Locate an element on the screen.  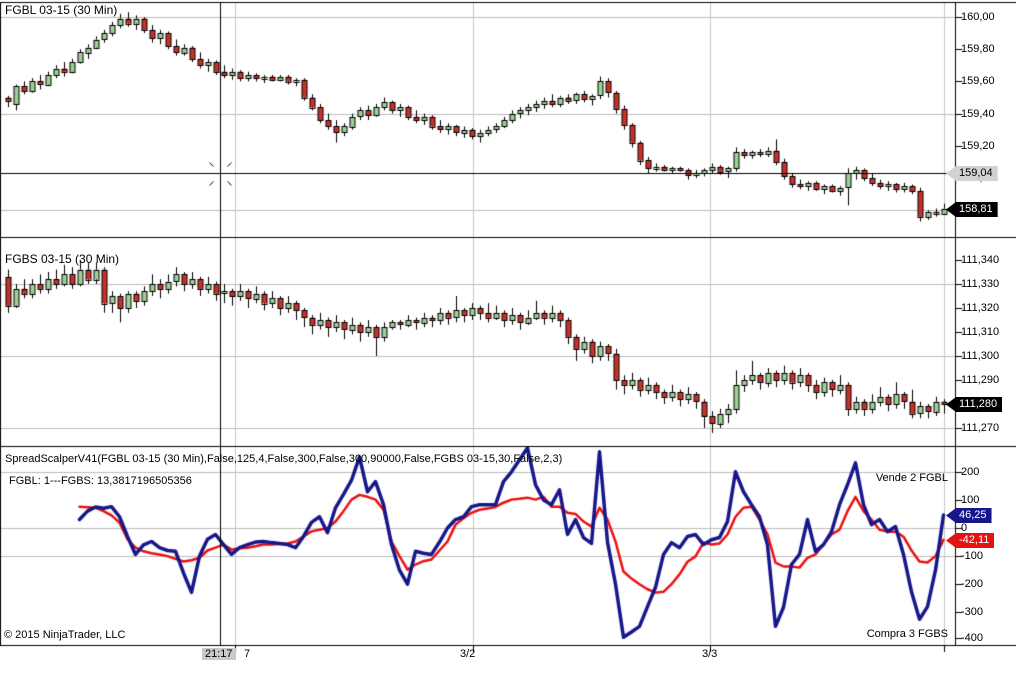
time-axis-label: 7 is located at coordinates (247, 654).